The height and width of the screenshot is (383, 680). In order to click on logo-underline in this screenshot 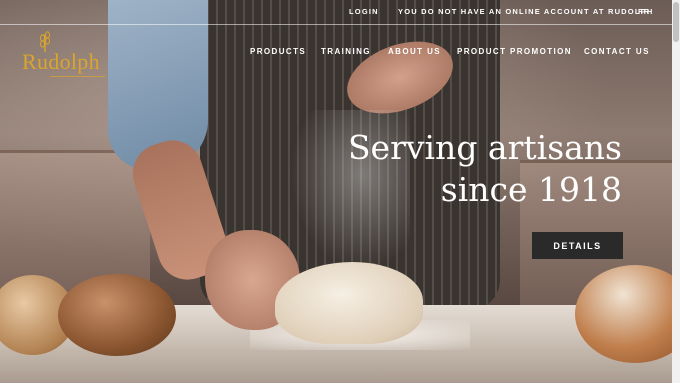, I will do `click(77, 76)`.